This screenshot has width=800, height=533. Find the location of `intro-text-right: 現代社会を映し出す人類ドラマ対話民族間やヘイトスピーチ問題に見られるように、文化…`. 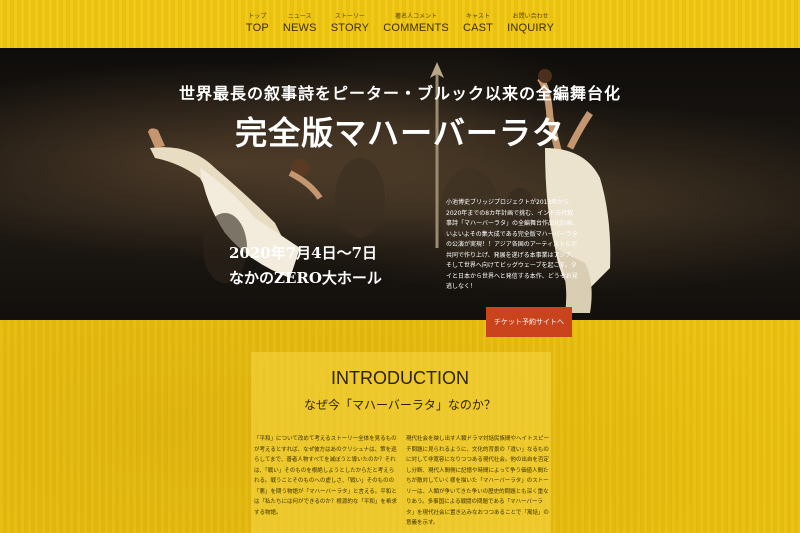

intro-text-right: 現代社会を映し出す人類ドラマ対話民族間やヘイトスピーチ問題に見られるように、文化… is located at coordinates (478, 481).